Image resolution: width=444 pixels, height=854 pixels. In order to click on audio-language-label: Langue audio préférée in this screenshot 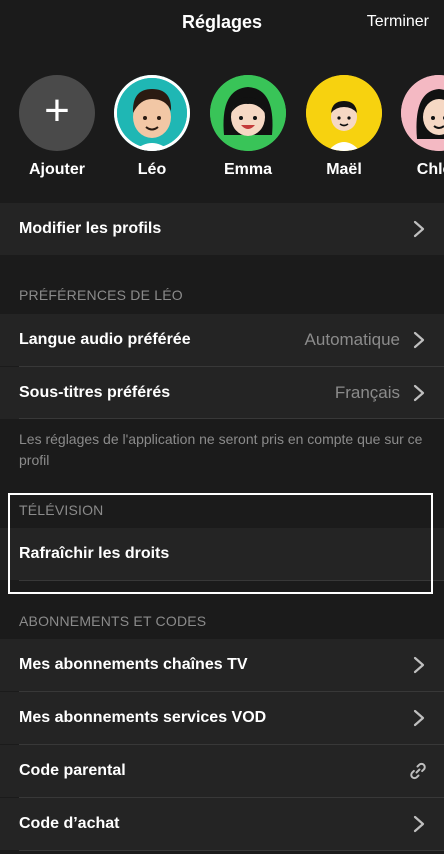, I will do `click(105, 339)`.